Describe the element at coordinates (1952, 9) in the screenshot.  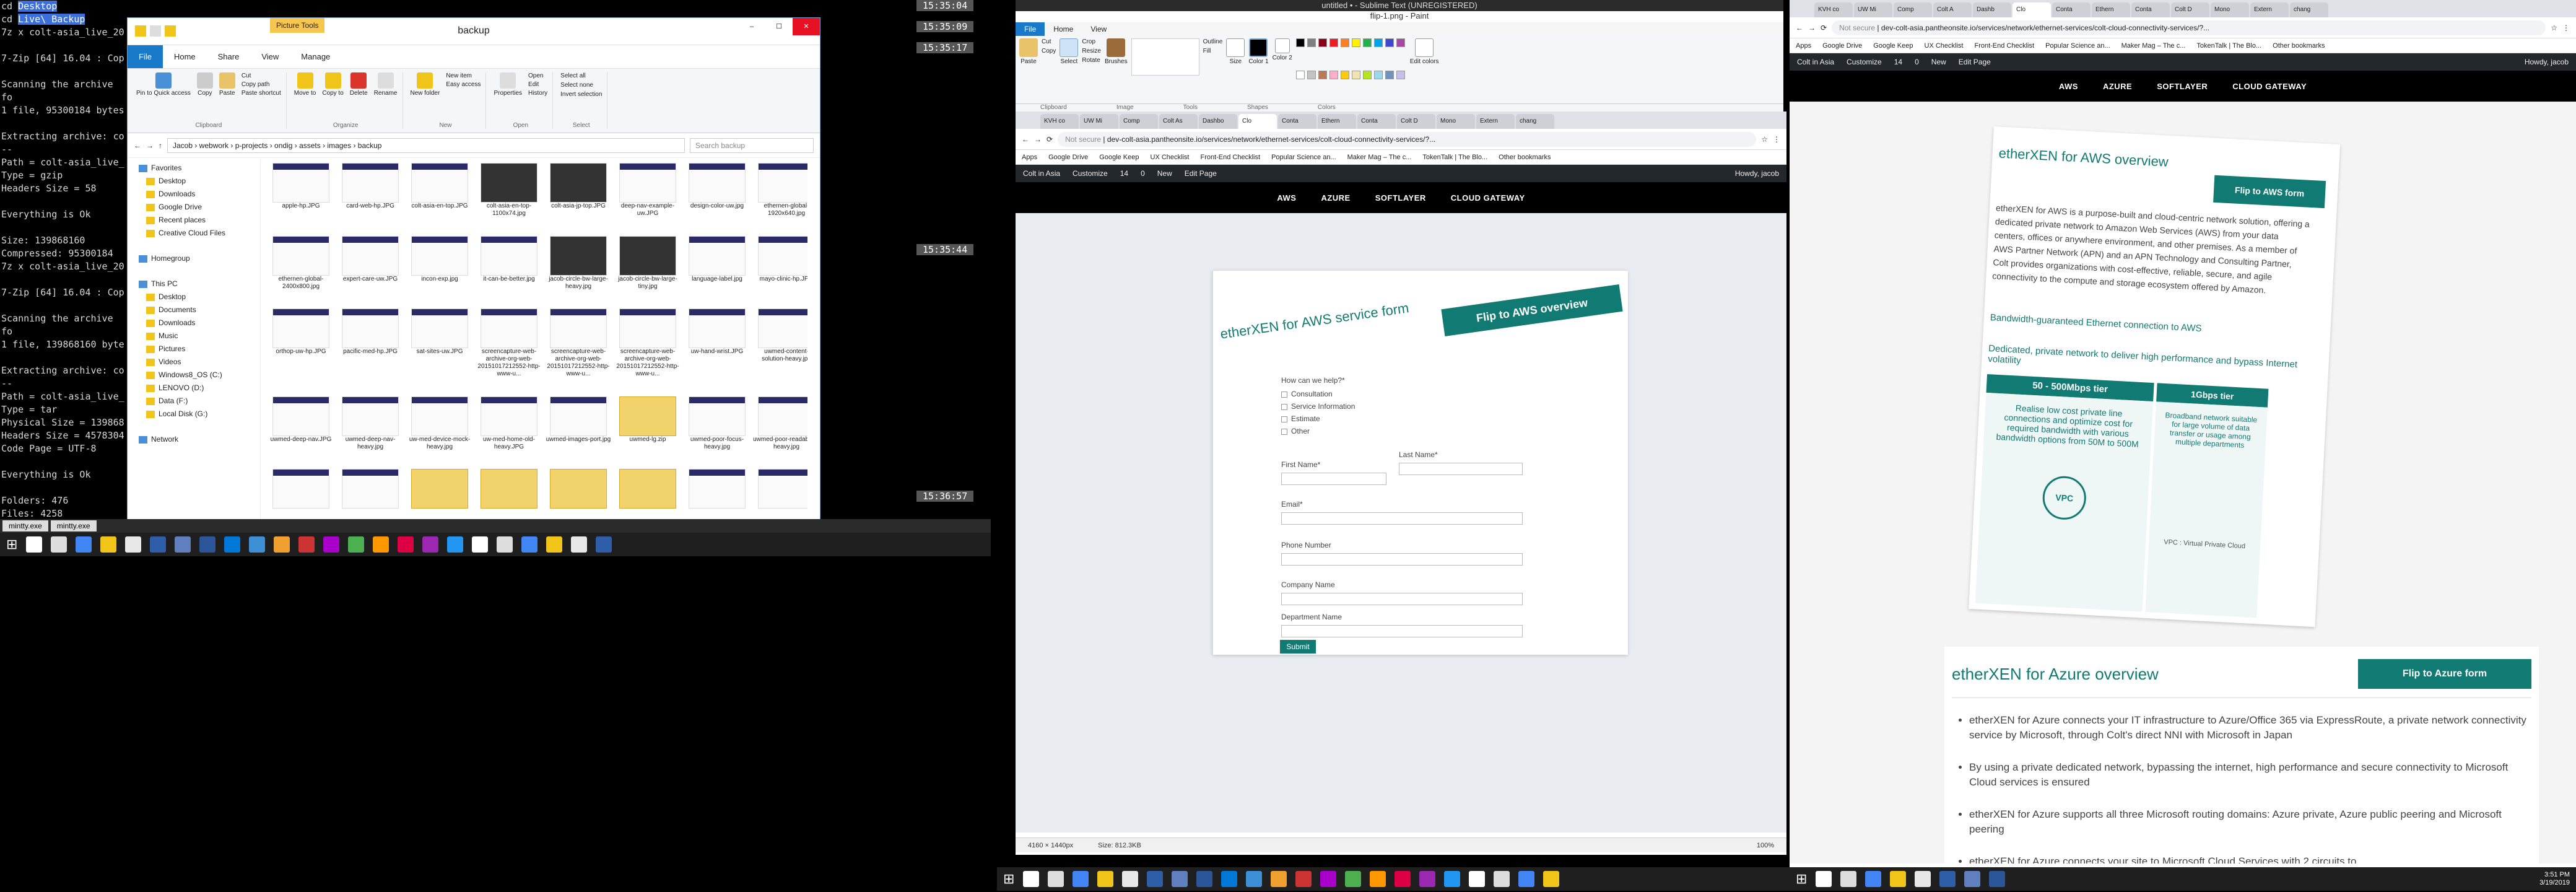
I see `browser-tab: Colt A` at that location.